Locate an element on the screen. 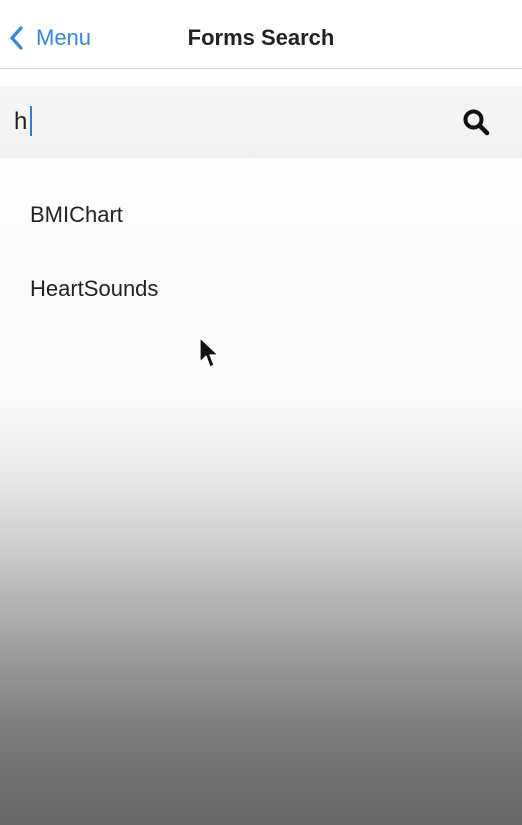  search-bar is located at coordinates (261, 122).